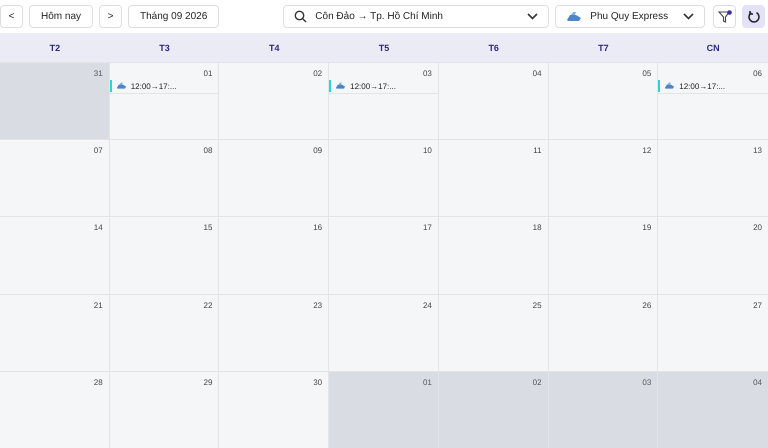 This screenshot has width=768, height=448. I want to click on day-number: 09, so click(317, 151).